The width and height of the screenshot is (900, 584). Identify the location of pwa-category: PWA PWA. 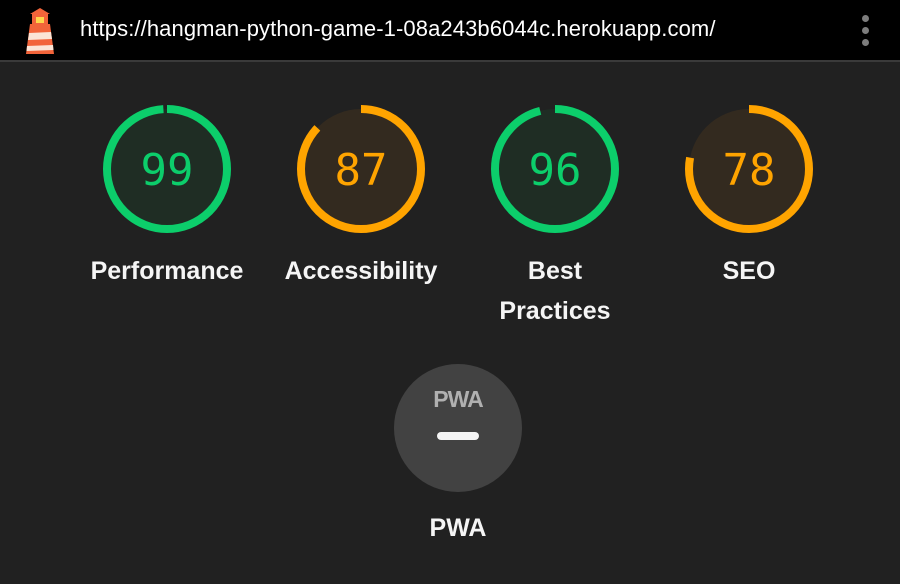
(458, 453).